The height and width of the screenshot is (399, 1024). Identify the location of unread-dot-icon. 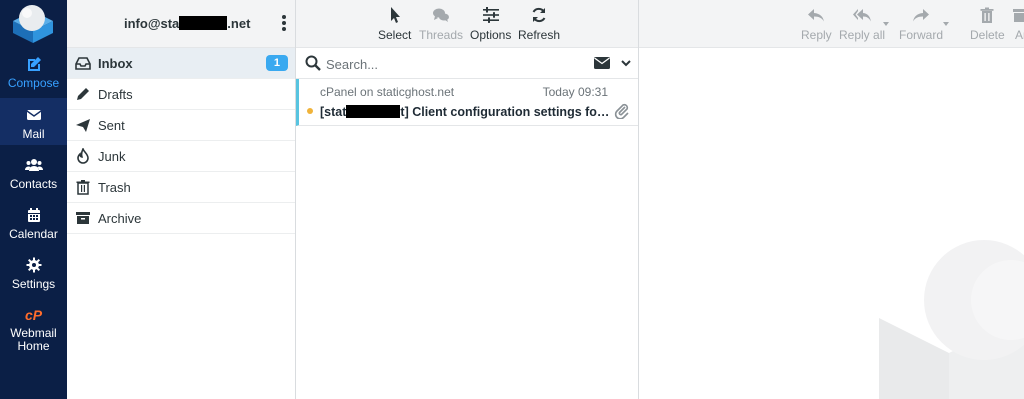
(310, 111).